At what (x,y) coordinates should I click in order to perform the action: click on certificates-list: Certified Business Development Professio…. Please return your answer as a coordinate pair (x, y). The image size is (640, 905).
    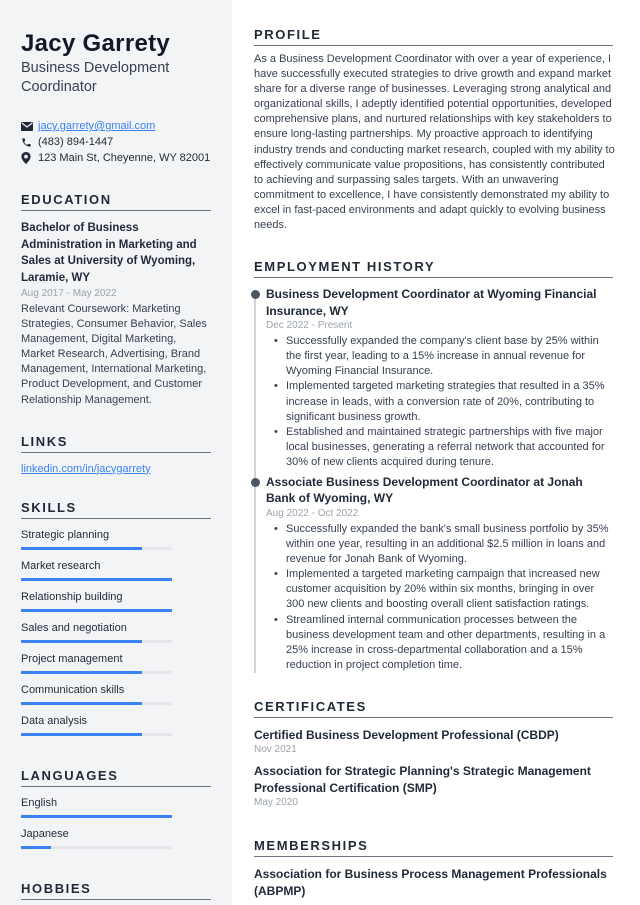
    Looking at the image, I should click on (433, 768).